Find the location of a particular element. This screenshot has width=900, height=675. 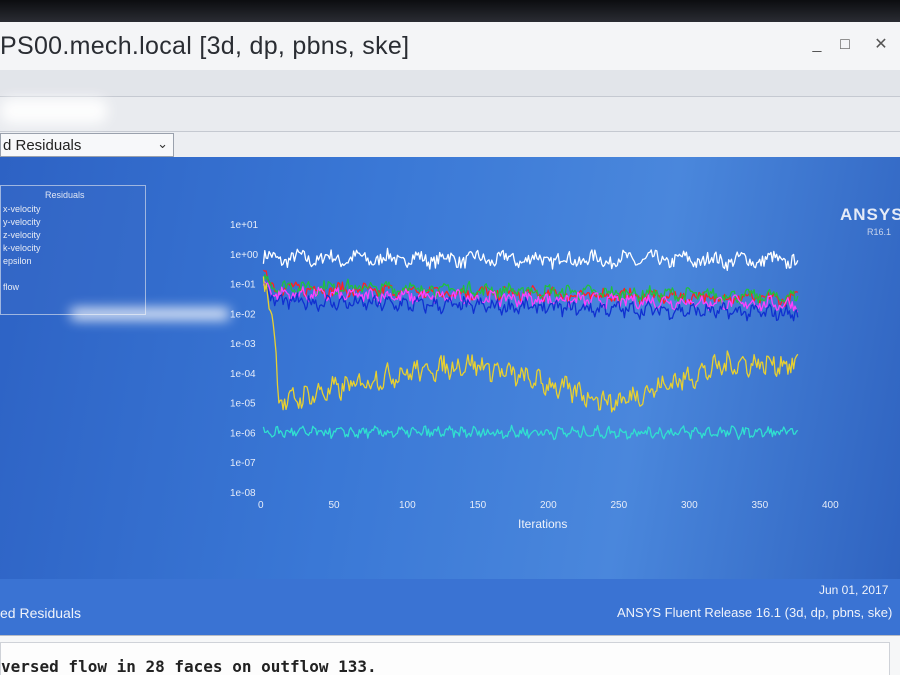

maximize-button: □ is located at coordinates (845, 45).